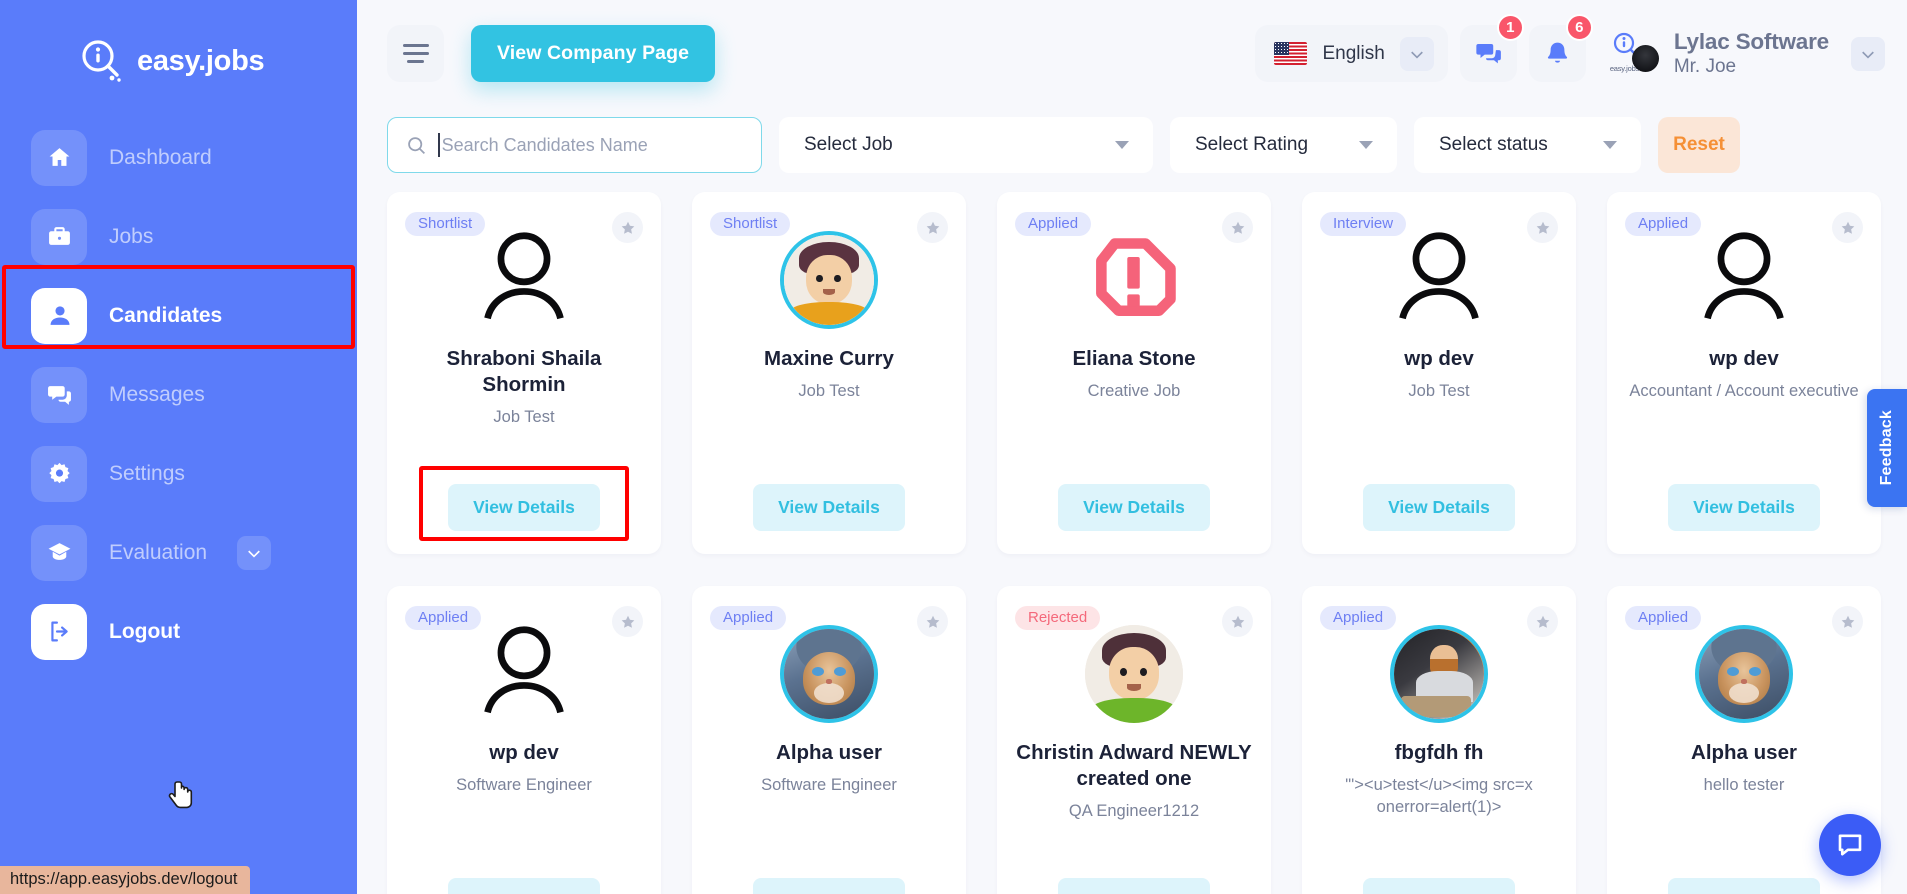 This screenshot has height=894, width=1907. I want to click on status-badge: Shortlist, so click(750, 224).